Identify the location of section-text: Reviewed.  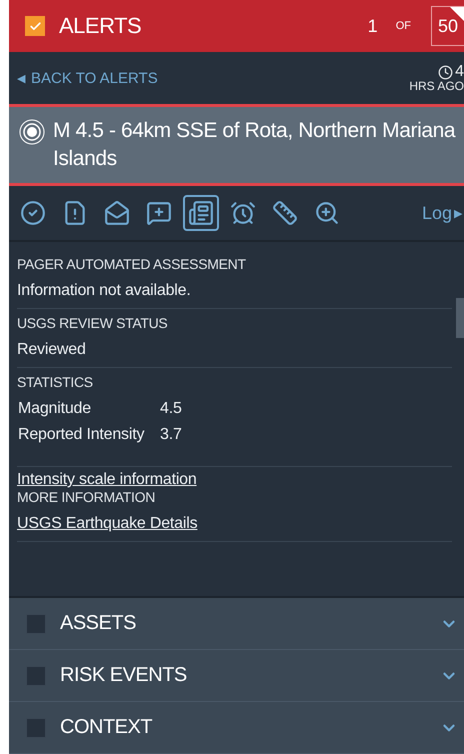
(52, 350).